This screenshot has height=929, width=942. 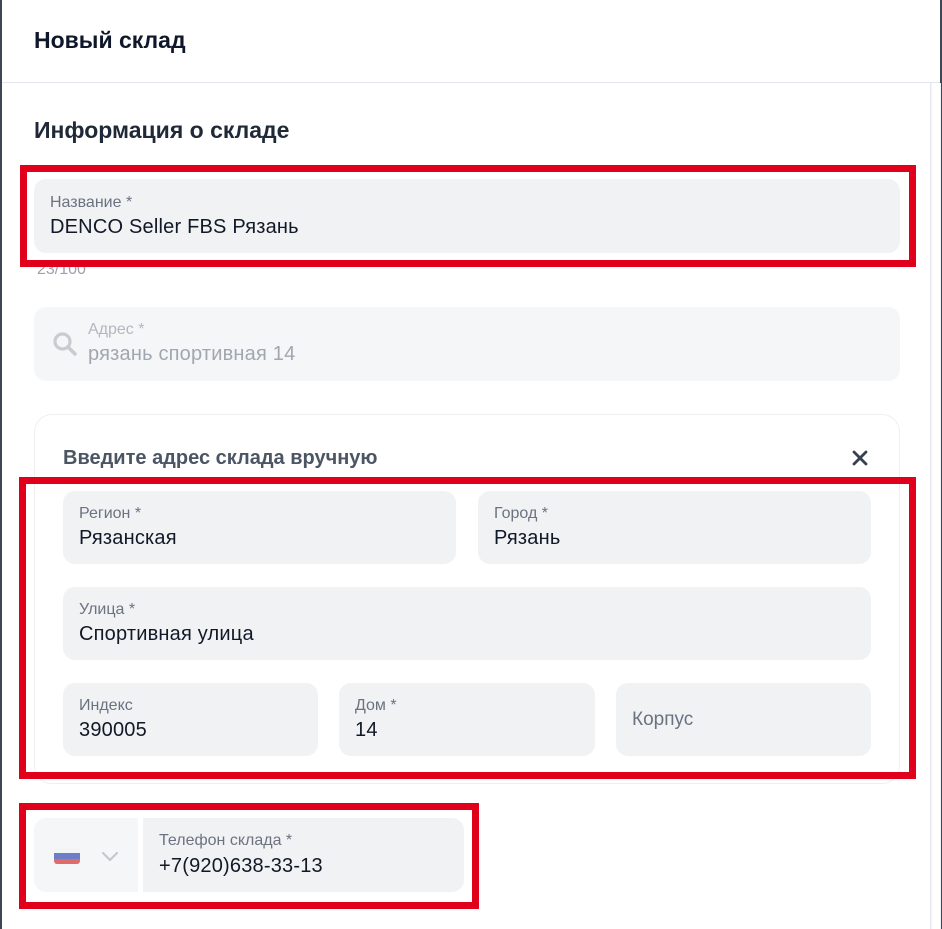 What do you see at coordinates (1, 464) in the screenshot?
I see `window-border-left` at bounding box center [1, 464].